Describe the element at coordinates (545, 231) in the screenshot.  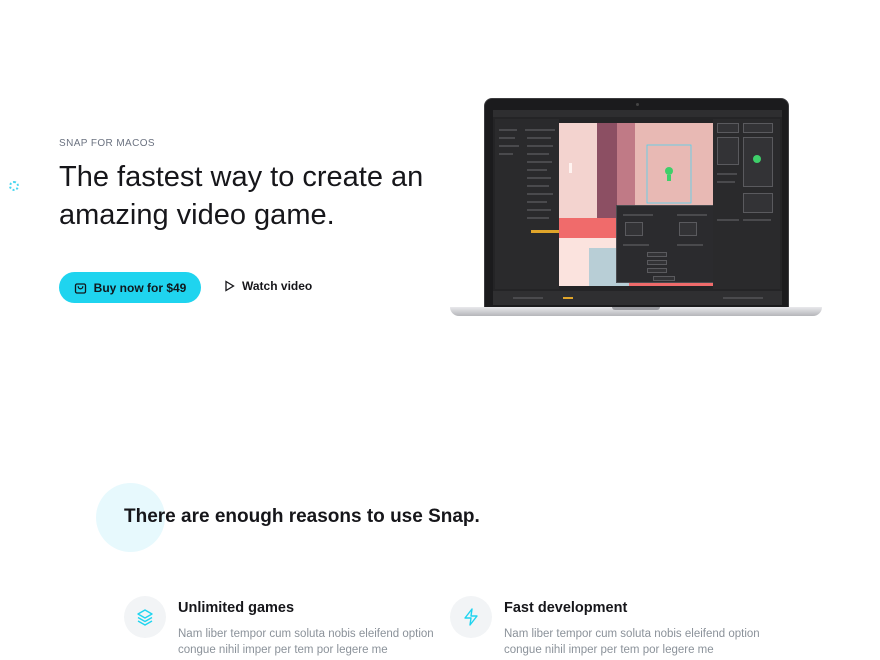
I see `selected-tree-item` at that location.